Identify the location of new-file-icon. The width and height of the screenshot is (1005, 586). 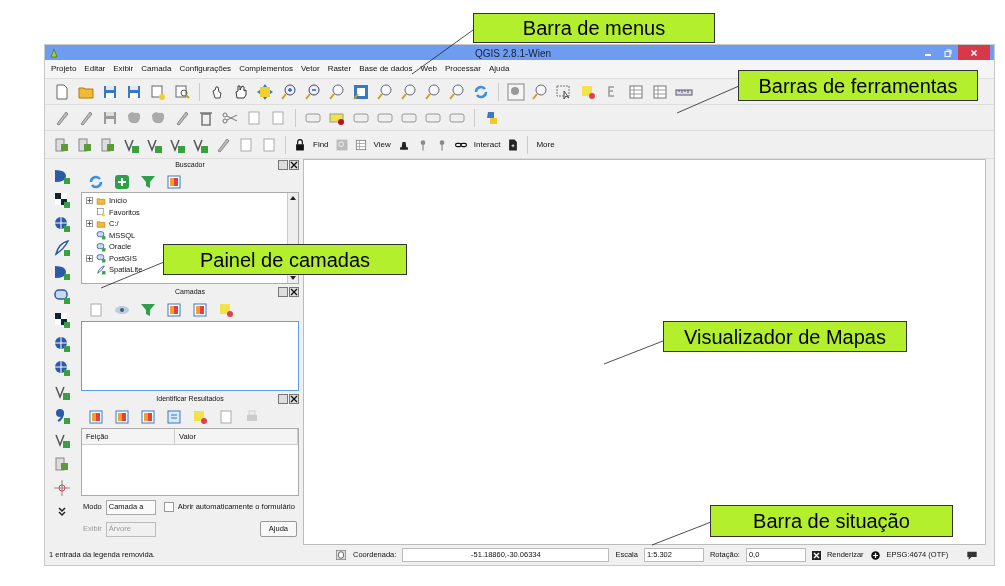
(62, 91).